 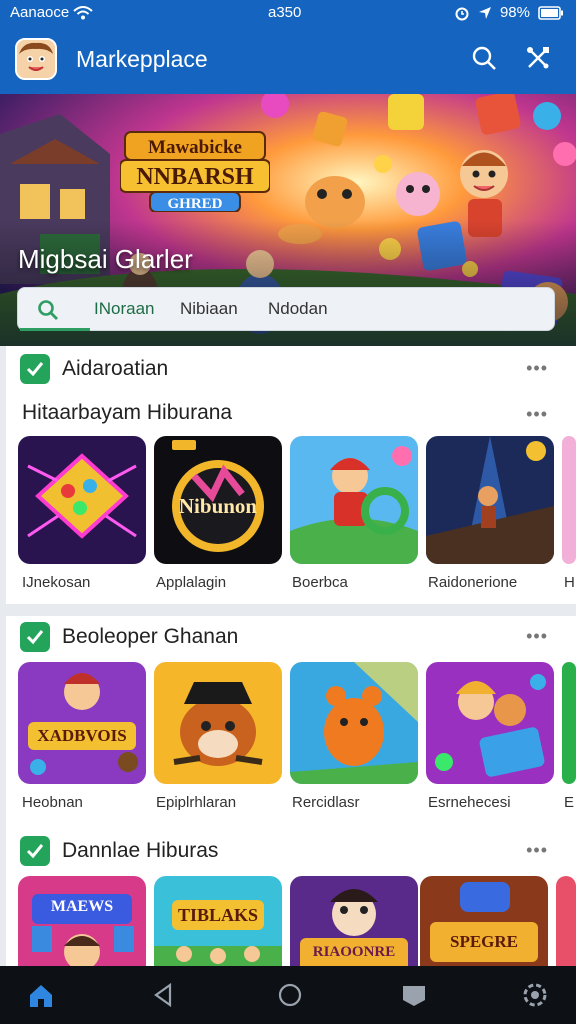 I want to click on game-tile: TIBLAKS, so click(x=218, y=921).